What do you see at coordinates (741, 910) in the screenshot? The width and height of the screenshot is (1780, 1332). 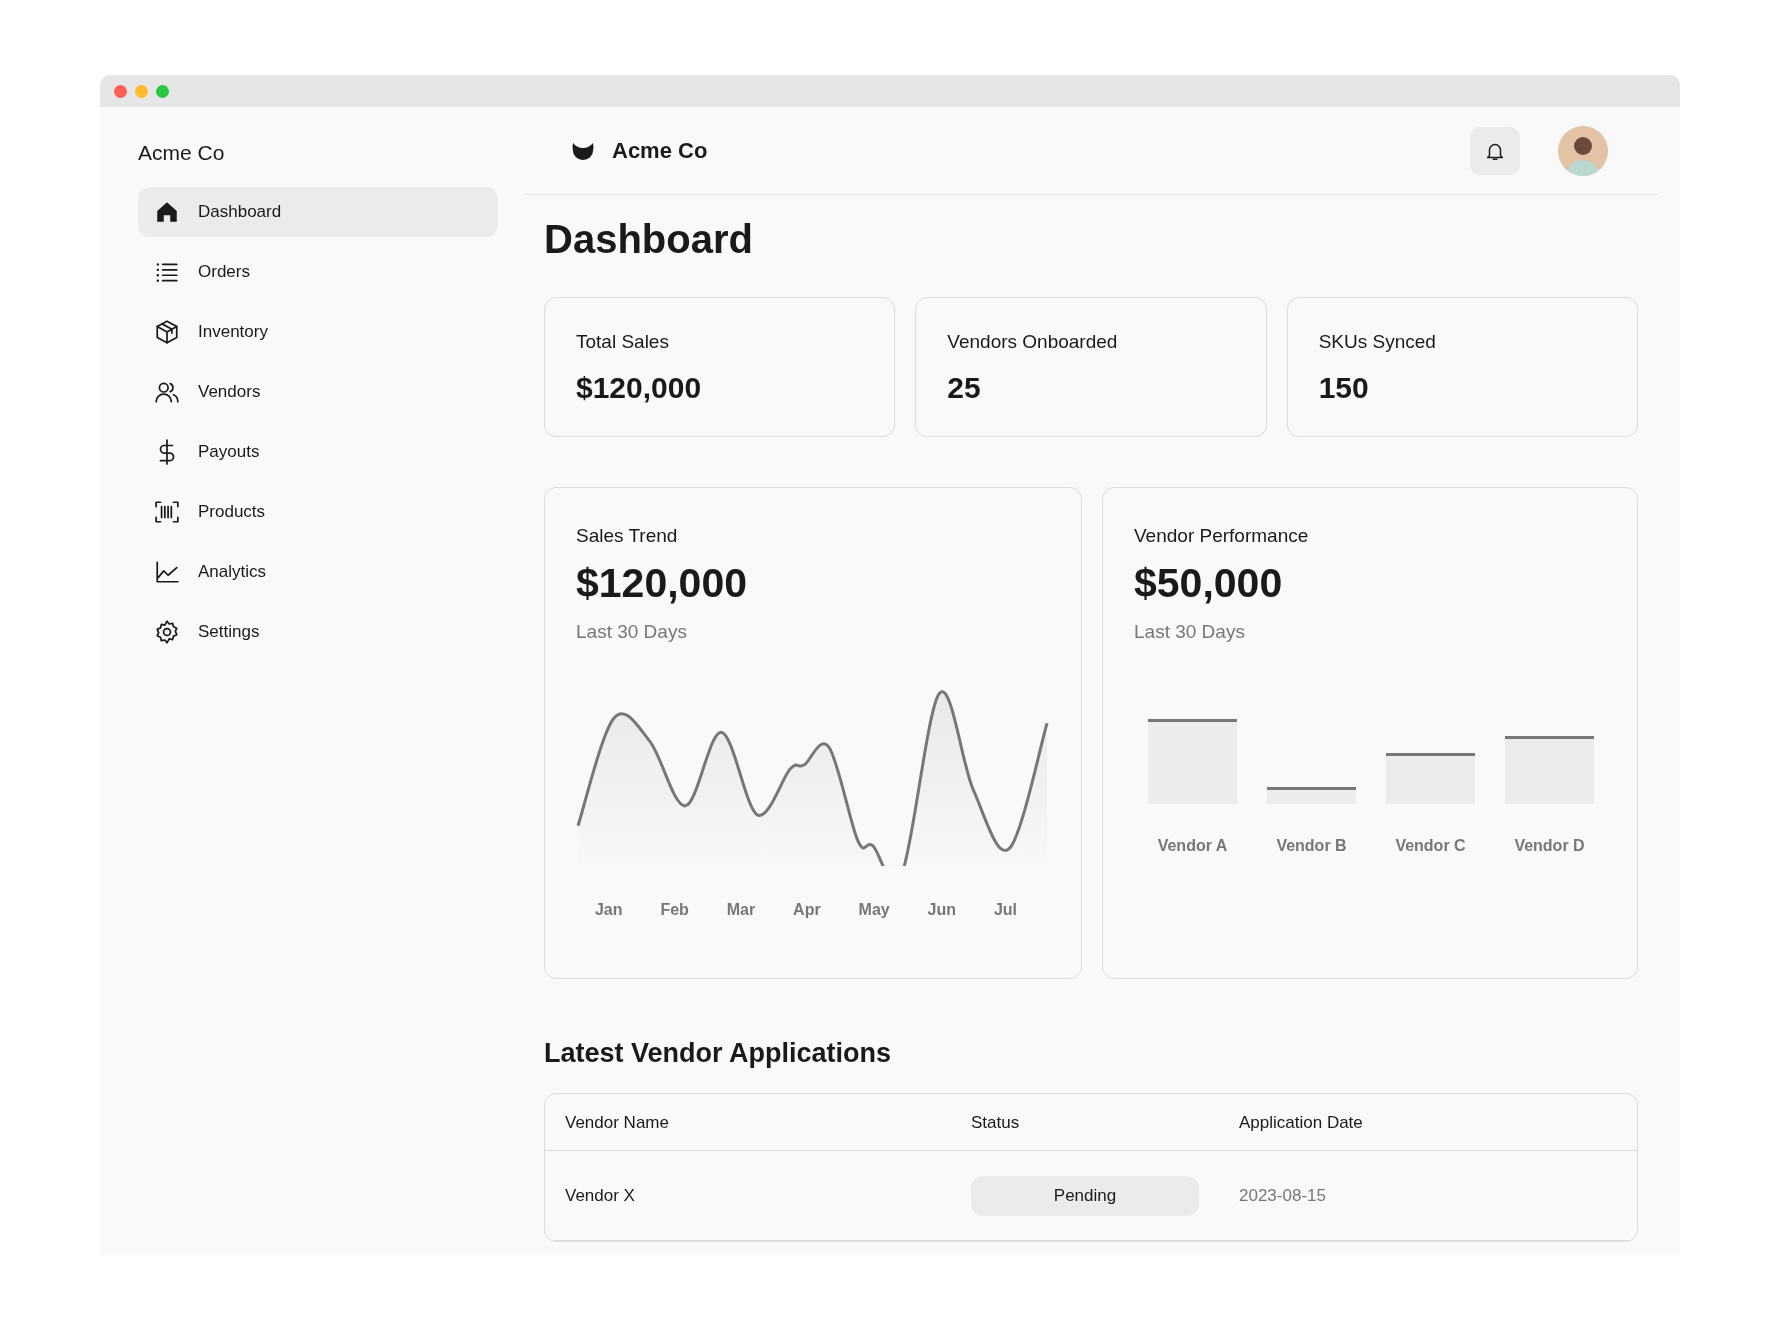 I see `axis-label: Mar` at bounding box center [741, 910].